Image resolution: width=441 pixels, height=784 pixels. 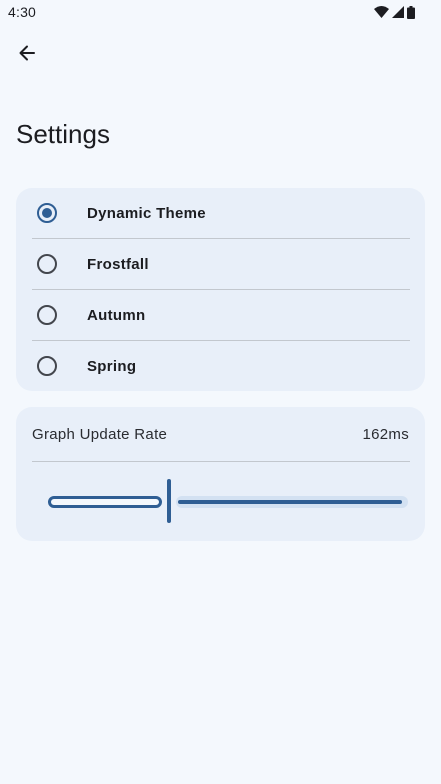 What do you see at coordinates (220, 264) in the screenshot?
I see `theme-option-frostfall: Frostfall` at bounding box center [220, 264].